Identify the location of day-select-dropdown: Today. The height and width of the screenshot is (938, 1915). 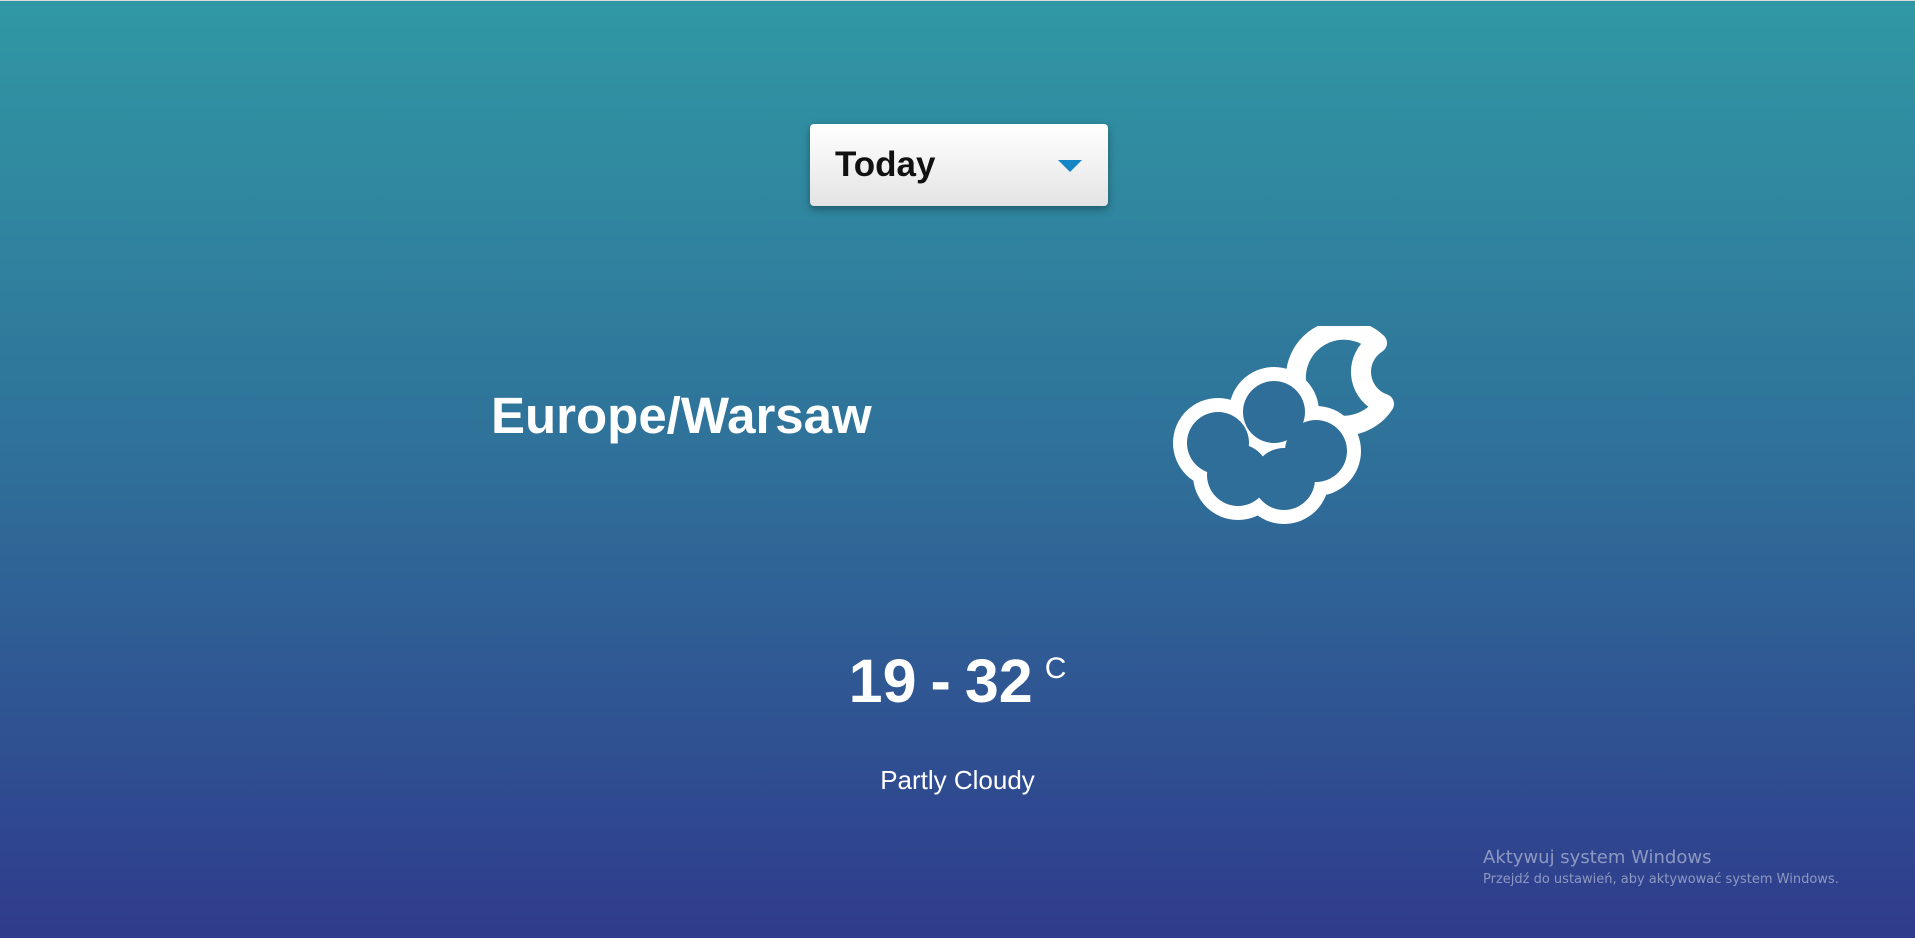
(959, 165).